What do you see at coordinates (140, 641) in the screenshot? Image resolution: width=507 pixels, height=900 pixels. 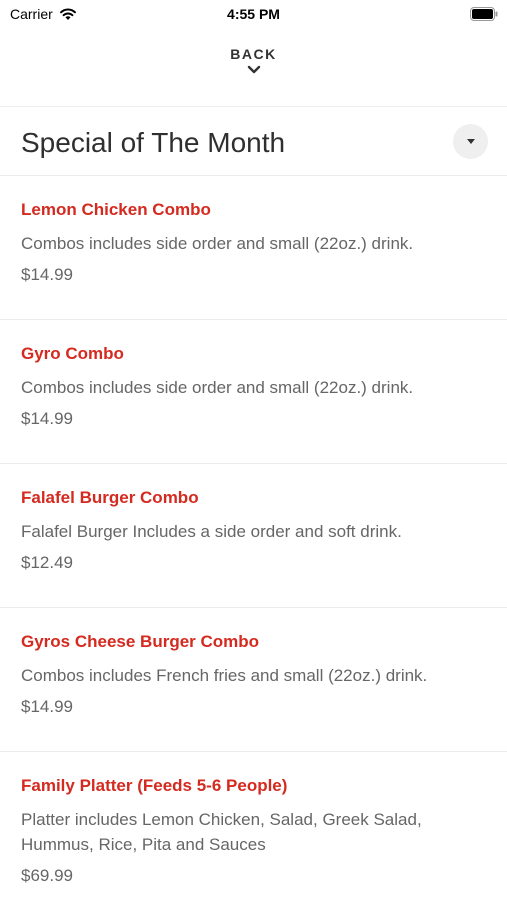 I see `item-name: Gyros Cheese Burger Combo` at bounding box center [140, 641].